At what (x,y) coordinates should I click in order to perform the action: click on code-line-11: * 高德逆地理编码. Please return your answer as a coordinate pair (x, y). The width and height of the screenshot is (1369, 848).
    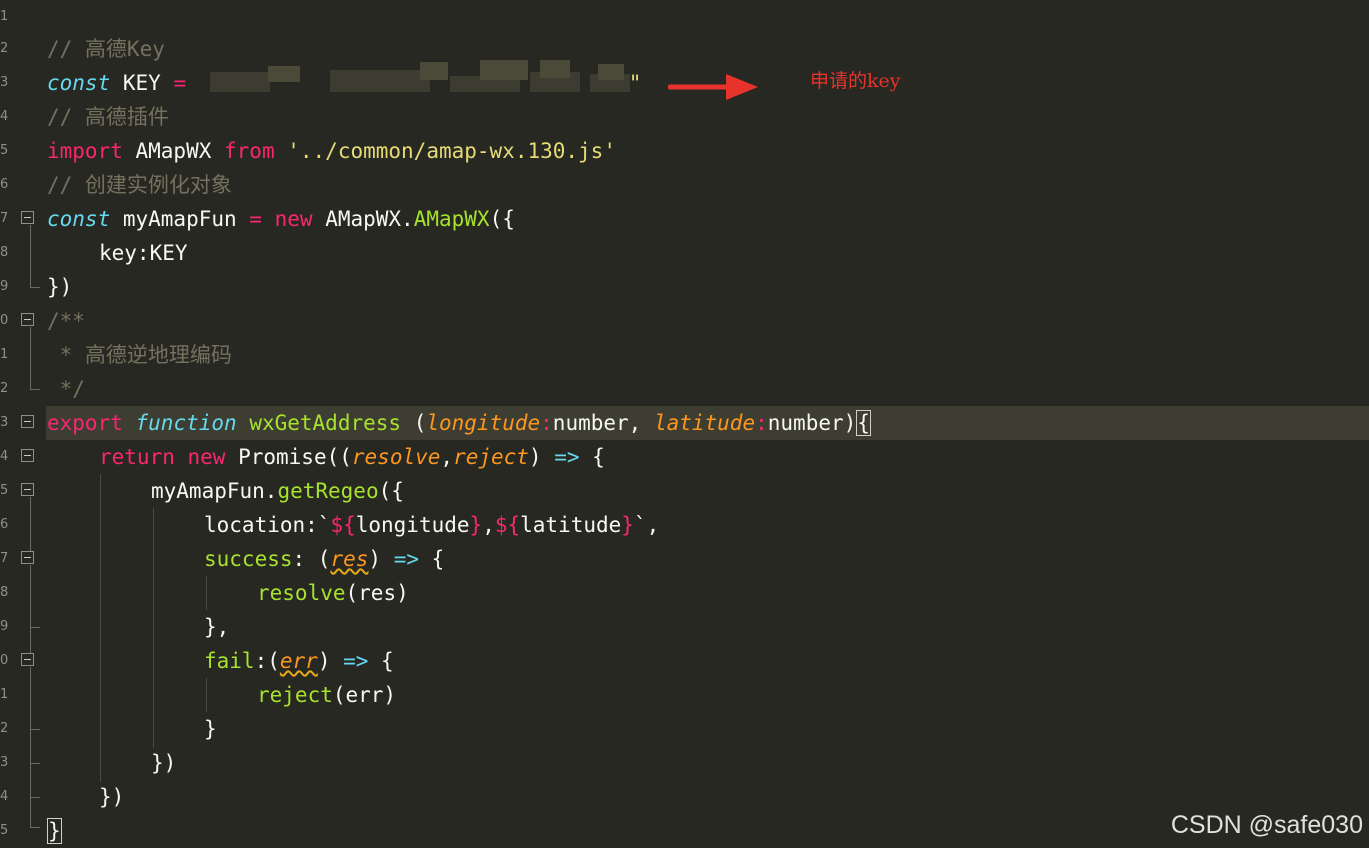
    Looking at the image, I should click on (139, 355).